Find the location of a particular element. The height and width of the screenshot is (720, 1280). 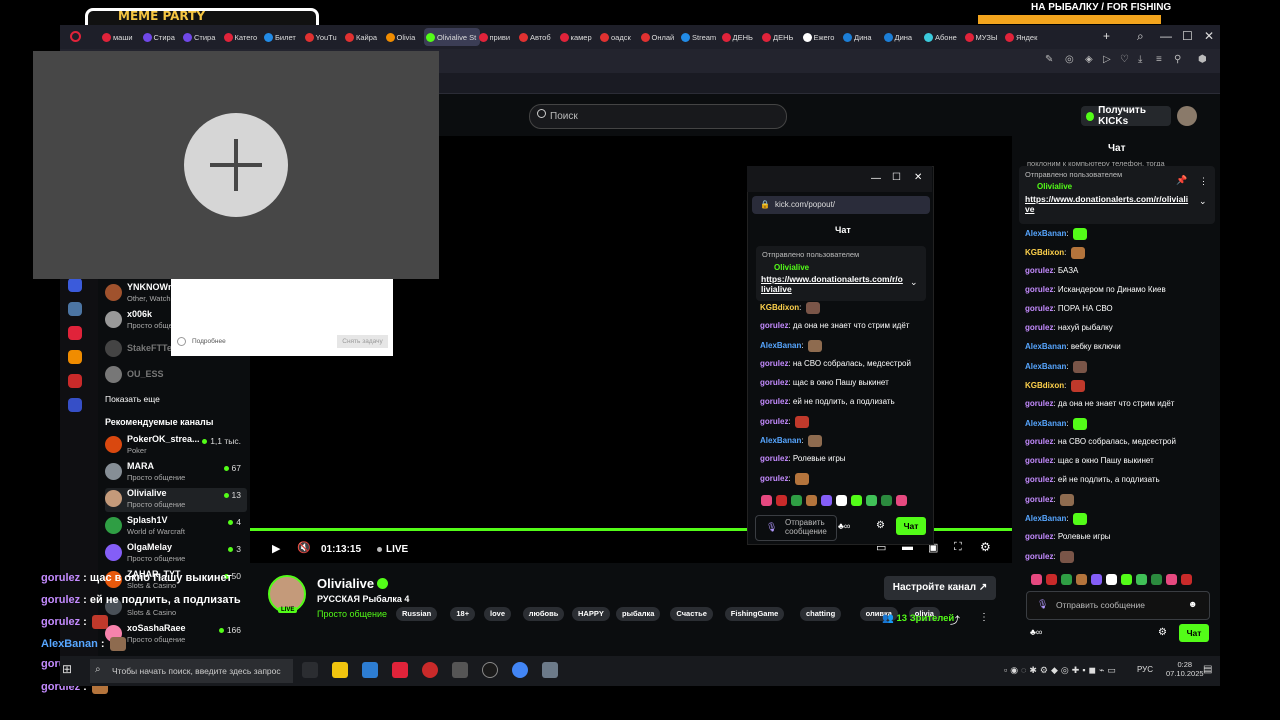

chrome-icon is located at coordinates (520, 670).